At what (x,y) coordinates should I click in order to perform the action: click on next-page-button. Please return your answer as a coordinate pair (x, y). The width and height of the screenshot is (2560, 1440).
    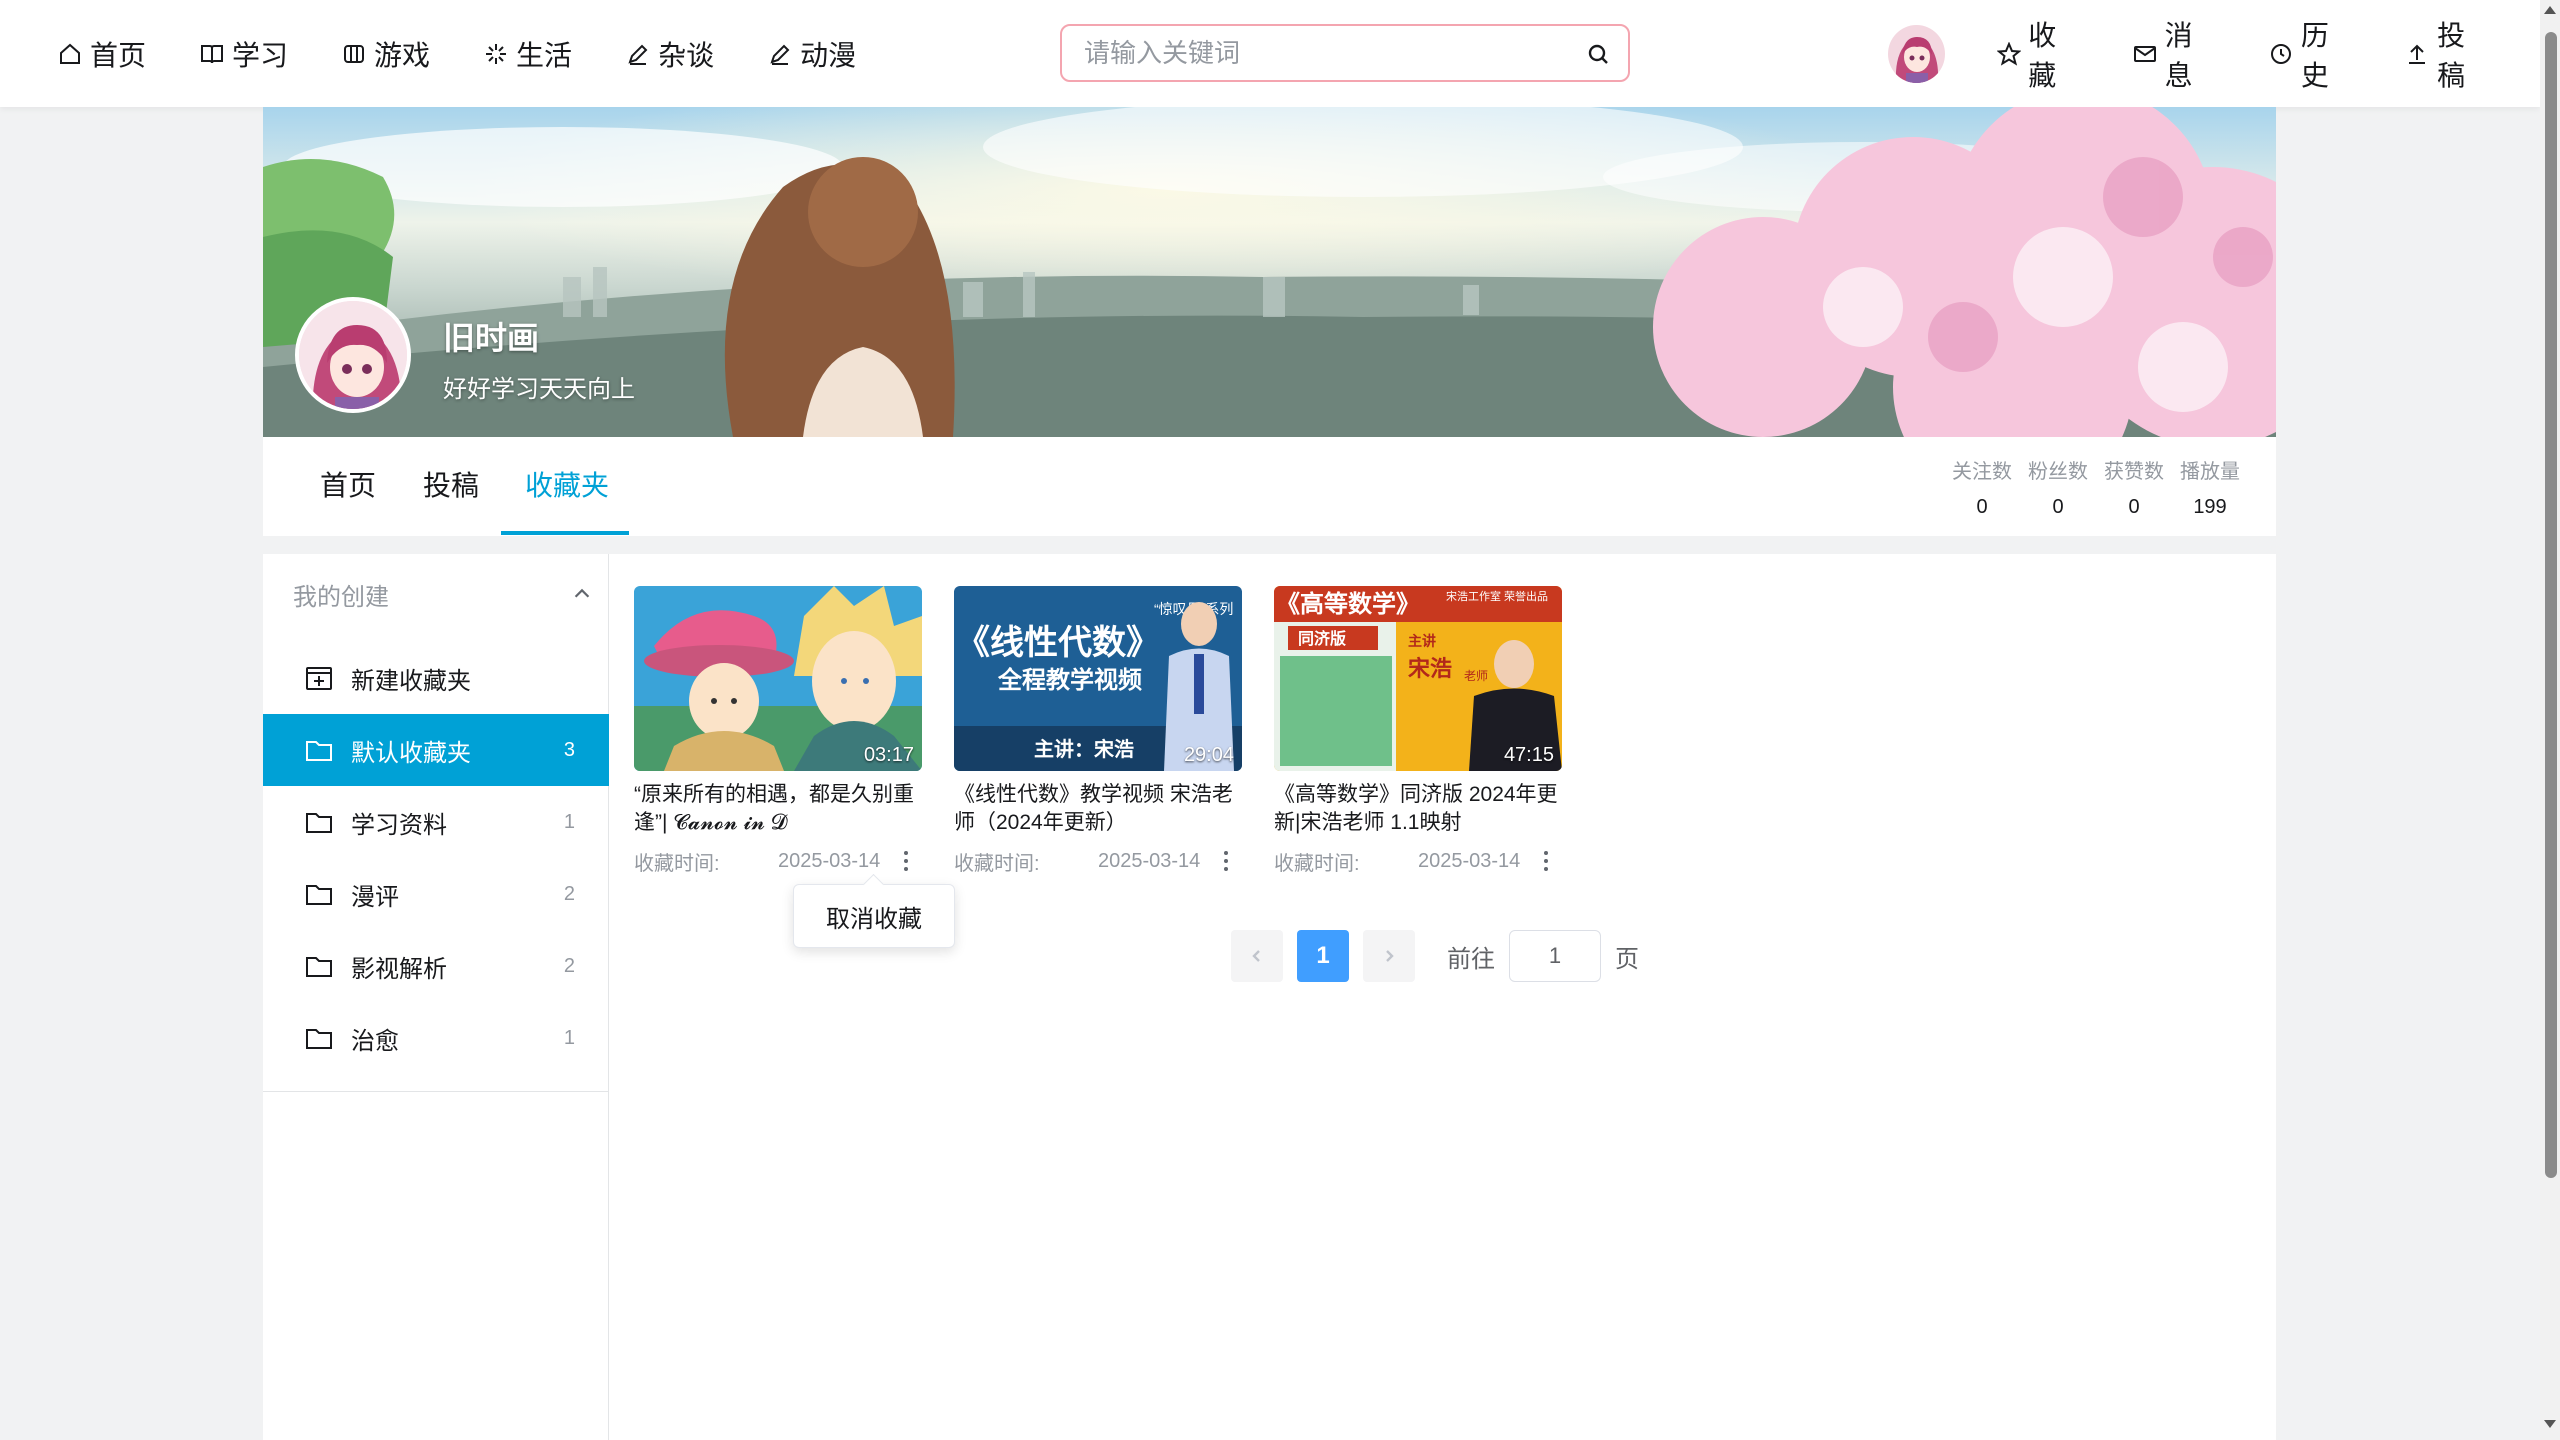
    Looking at the image, I should click on (1389, 956).